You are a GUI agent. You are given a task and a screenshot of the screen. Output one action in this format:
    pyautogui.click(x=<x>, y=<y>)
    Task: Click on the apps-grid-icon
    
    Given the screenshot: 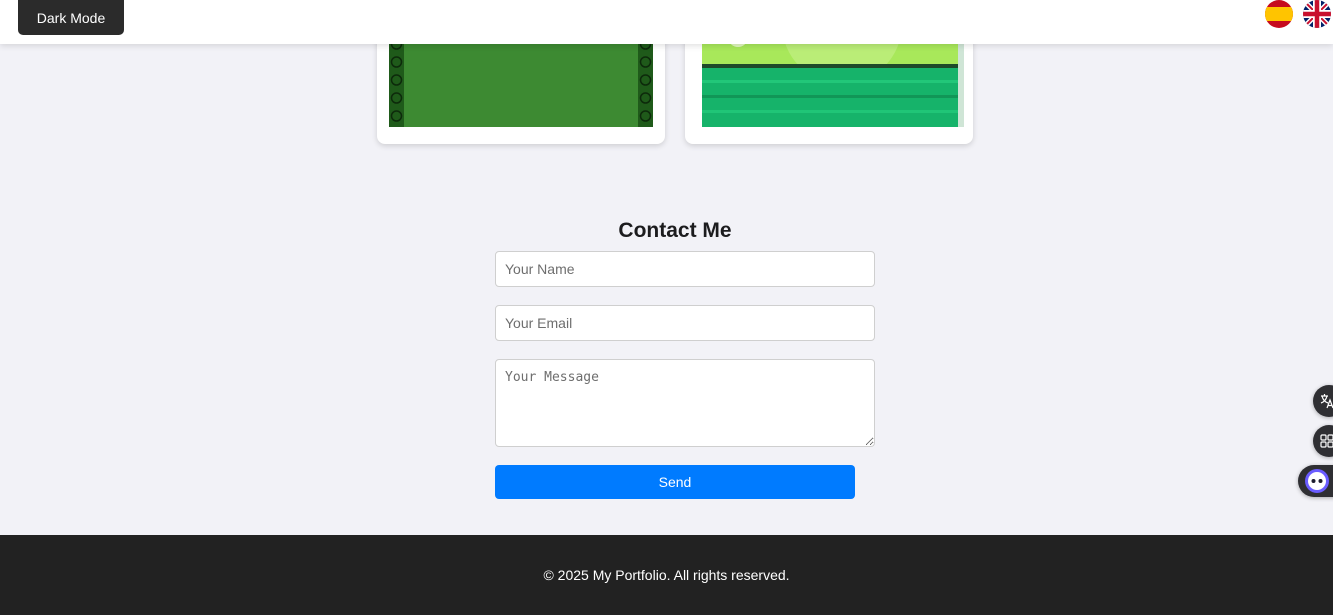 What is the action you would take?
    pyautogui.click(x=1323, y=441)
    